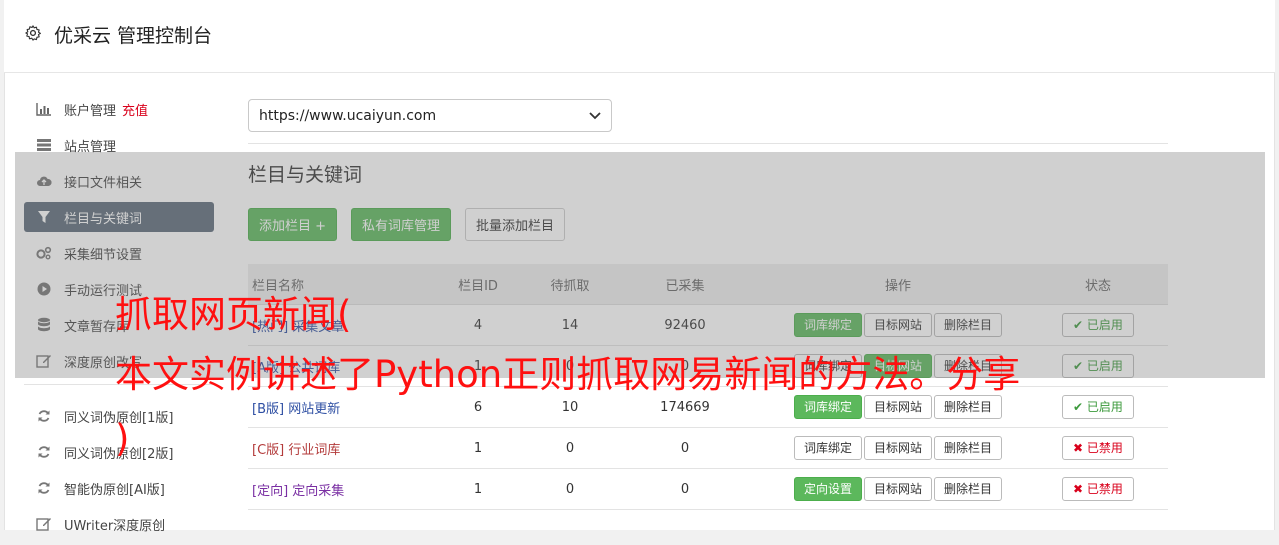  I want to click on site-select: https://www.ucaiyun.com, so click(430, 115).